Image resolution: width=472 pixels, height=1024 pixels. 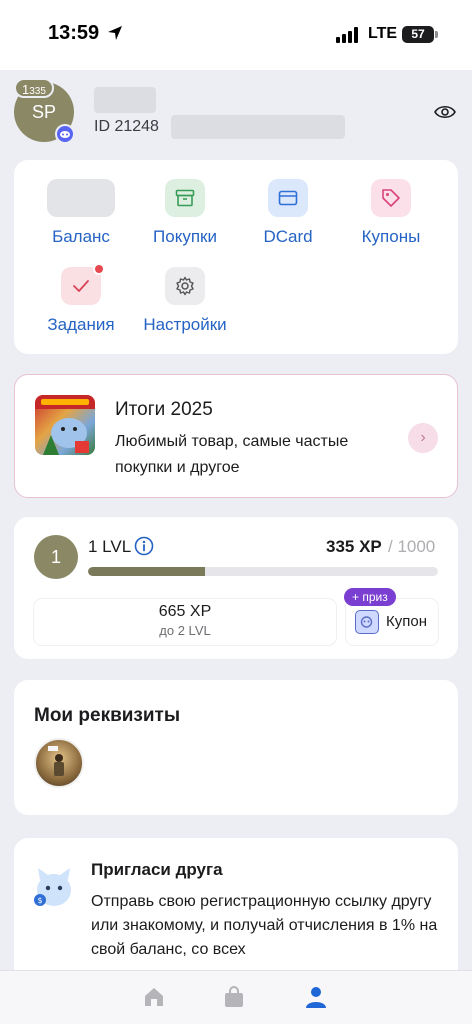 What do you see at coordinates (236, 35) in the screenshot?
I see `status-bar: 13:59 LTE 57` at bounding box center [236, 35].